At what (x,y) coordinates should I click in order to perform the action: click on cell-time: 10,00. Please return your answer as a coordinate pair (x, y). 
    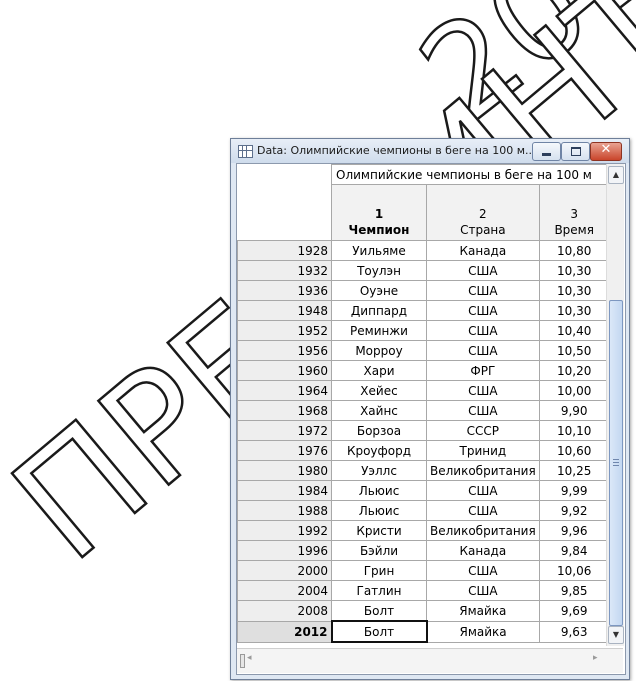
    Looking at the image, I should click on (574, 390).